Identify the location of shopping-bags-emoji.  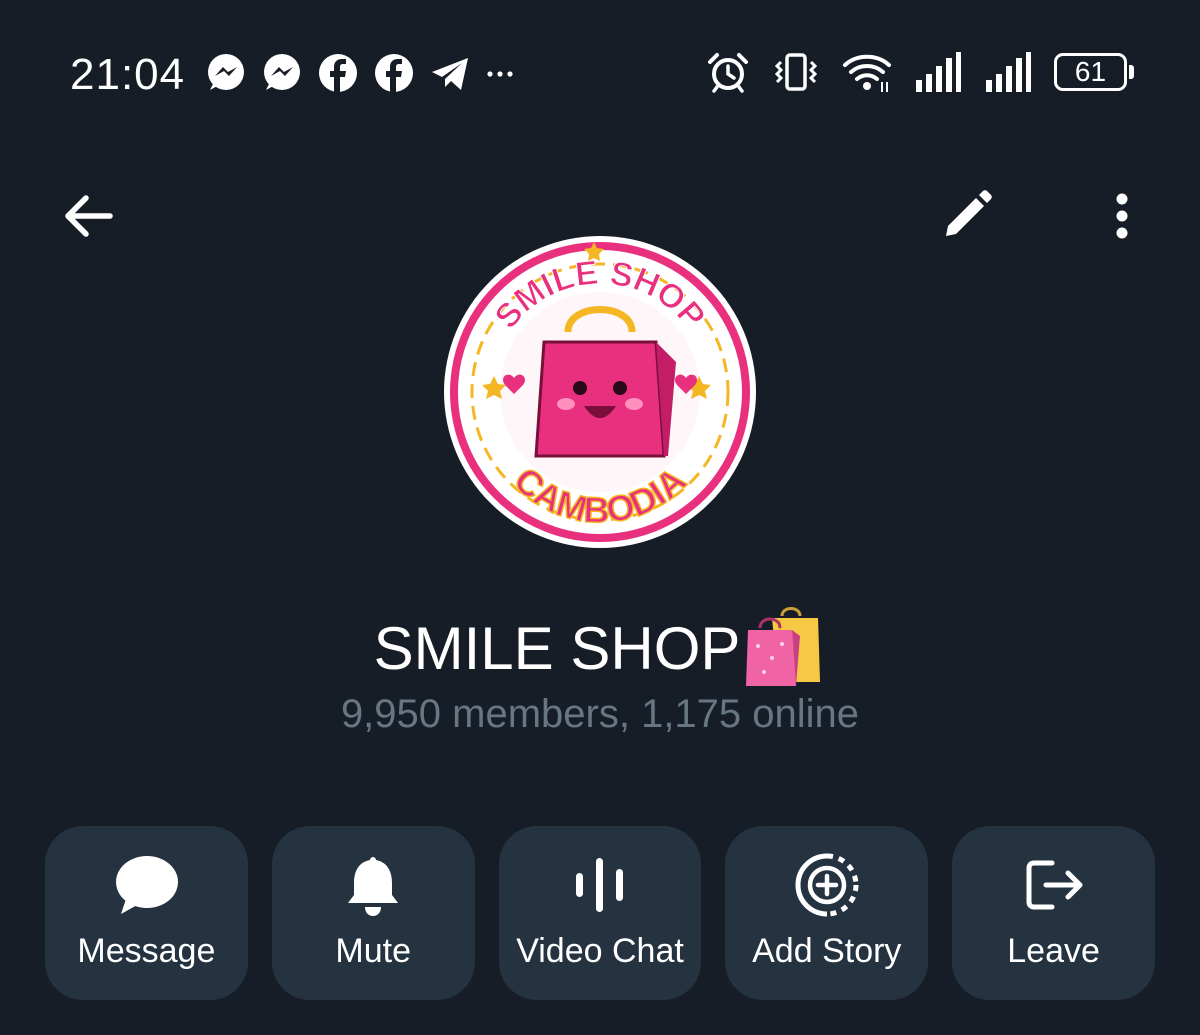
(784, 648).